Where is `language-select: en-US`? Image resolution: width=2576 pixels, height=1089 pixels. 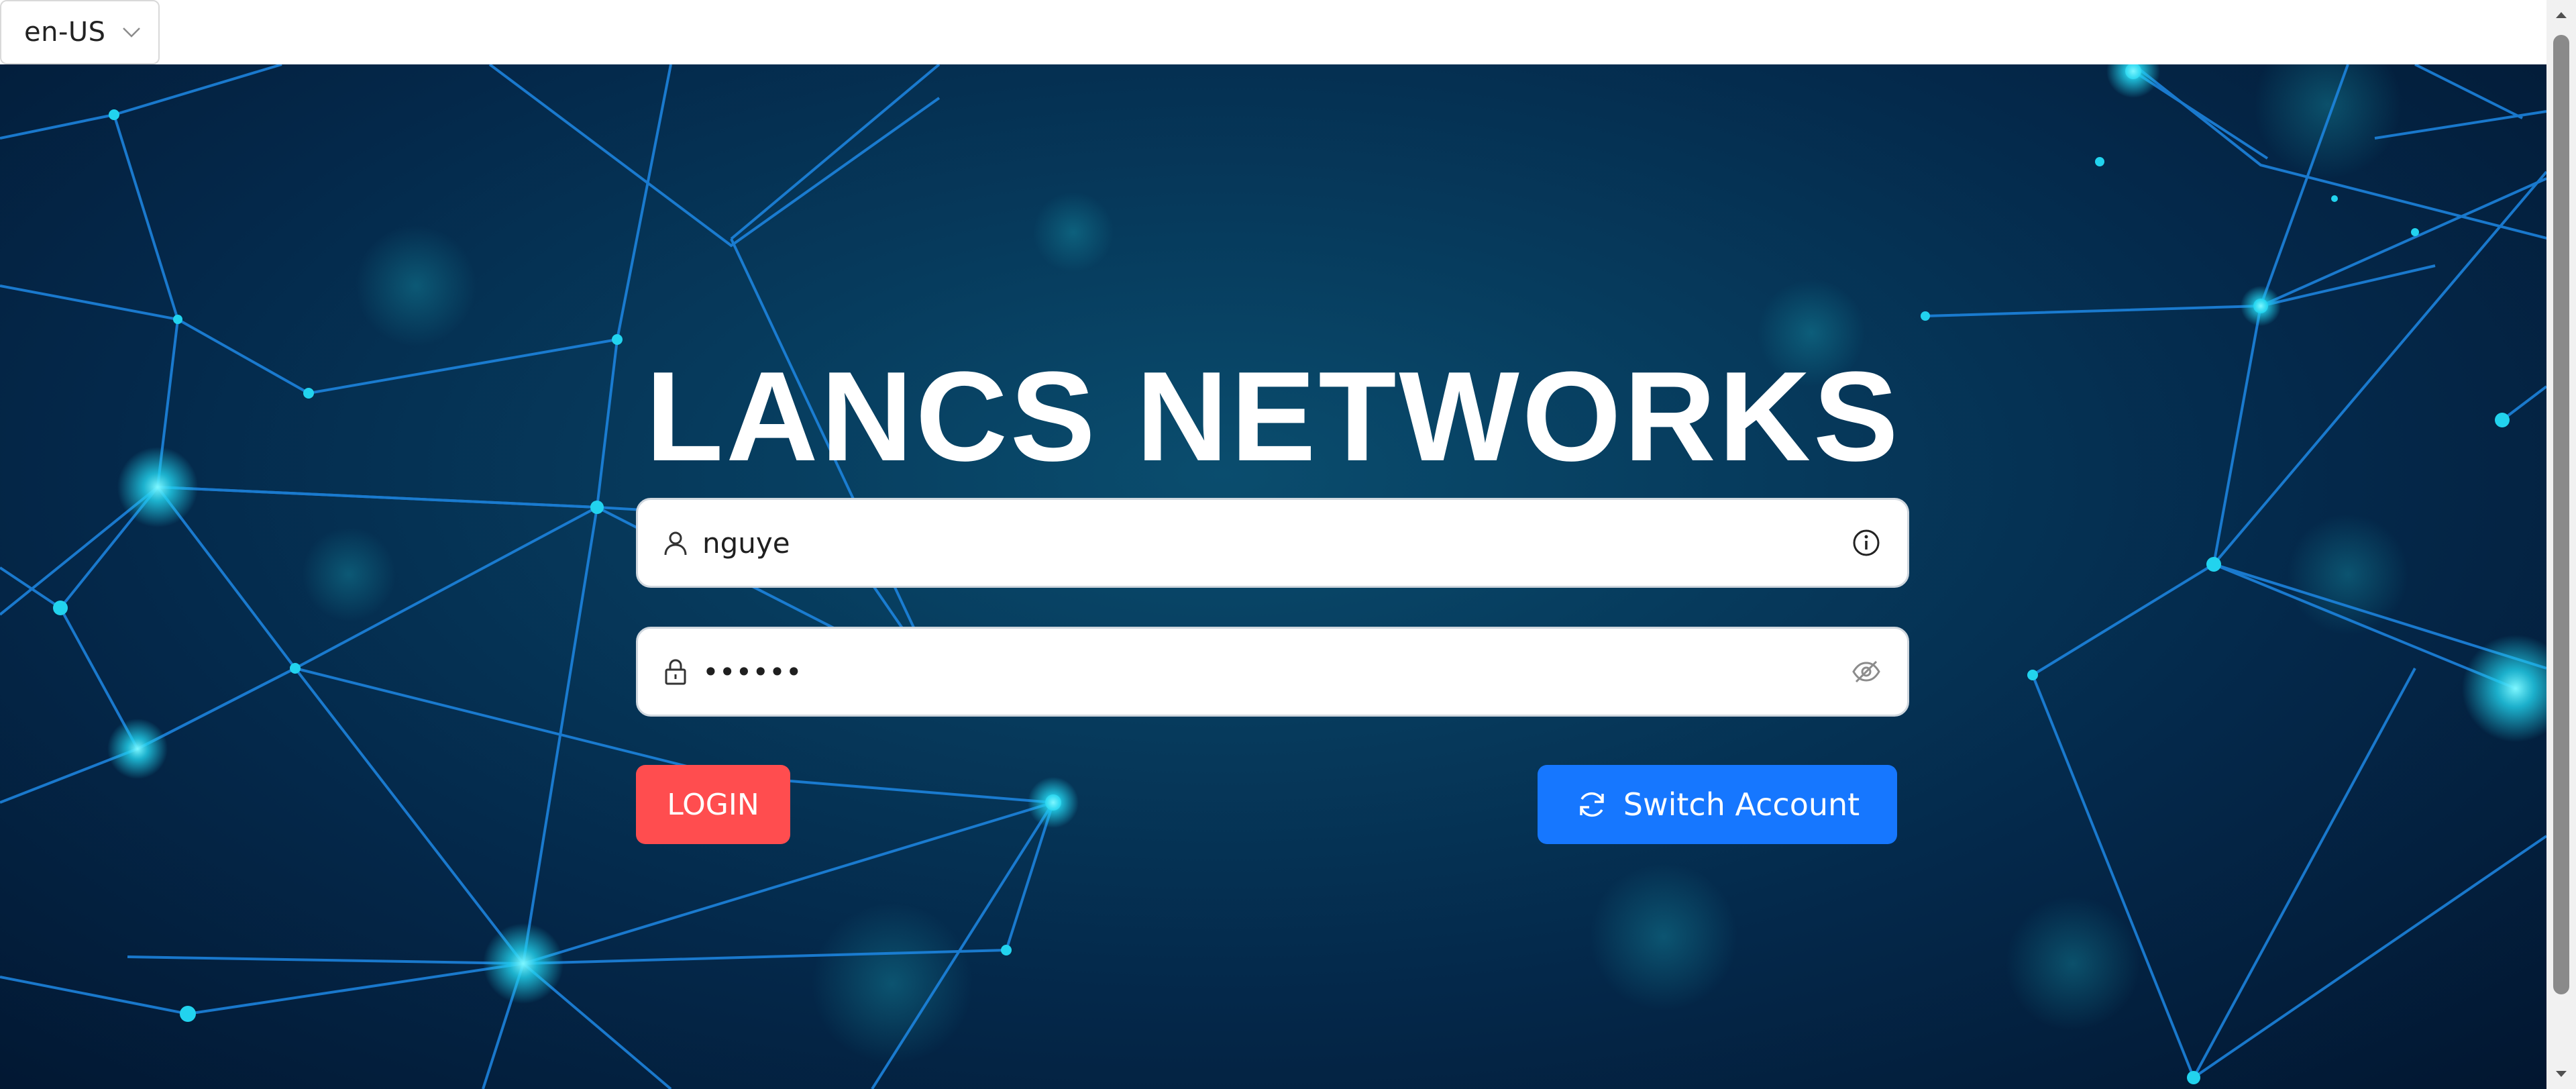
language-select: en-US is located at coordinates (80, 32).